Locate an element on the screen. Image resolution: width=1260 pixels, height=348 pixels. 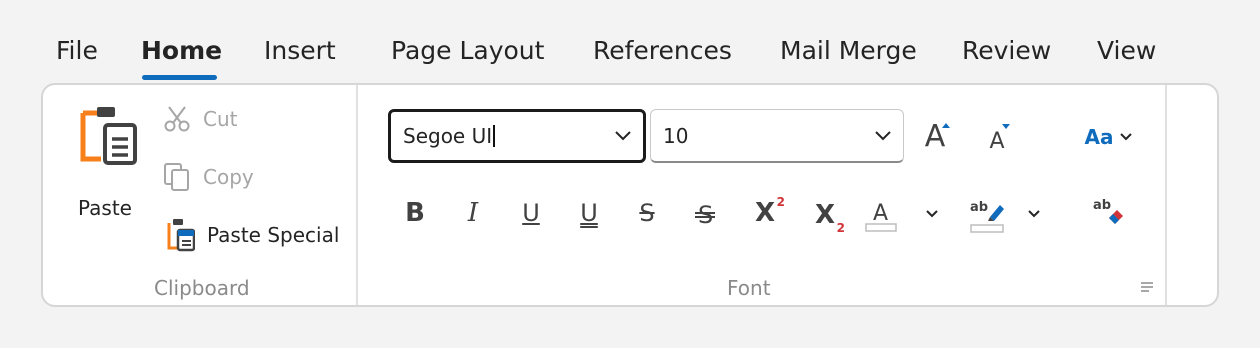
double-underline-button: U is located at coordinates (589, 213).